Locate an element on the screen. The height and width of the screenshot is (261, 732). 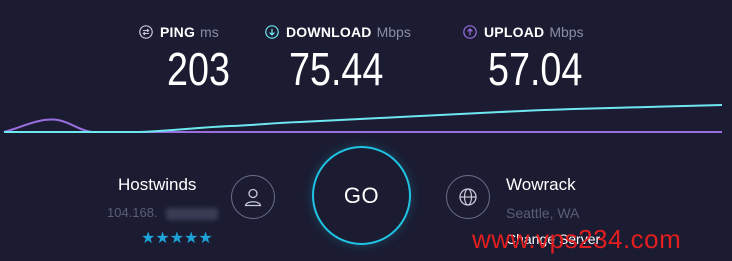
upload-metric: UPLOAD Mbps 57.04 is located at coordinates (523, 57).